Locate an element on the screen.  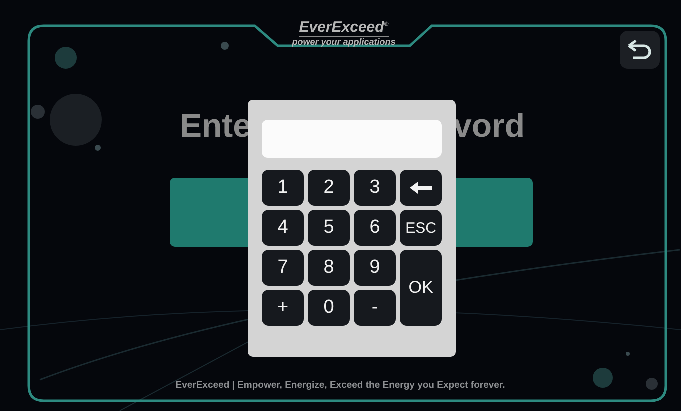
keypad-key: - is located at coordinates (375, 308).